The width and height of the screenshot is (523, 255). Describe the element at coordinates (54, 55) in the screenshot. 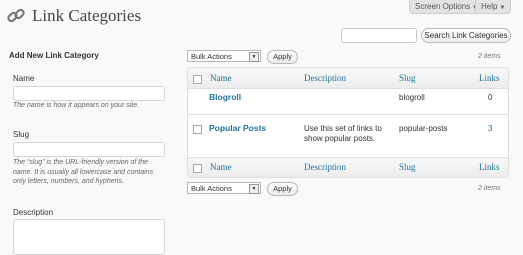

I see `add-category-heading: Add New Link Category` at that location.